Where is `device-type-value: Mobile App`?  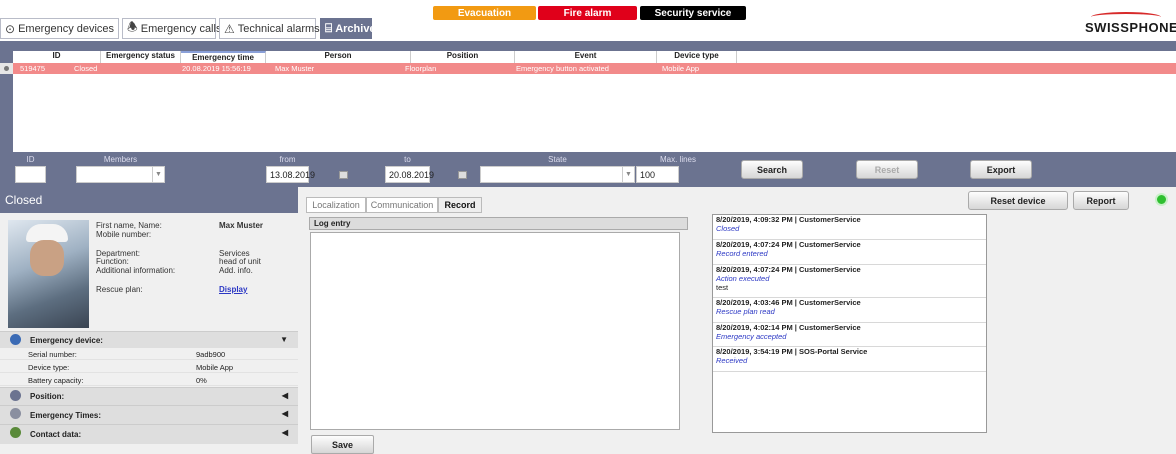
device-type-value: Mobile App is located at coordinates (215, 367).